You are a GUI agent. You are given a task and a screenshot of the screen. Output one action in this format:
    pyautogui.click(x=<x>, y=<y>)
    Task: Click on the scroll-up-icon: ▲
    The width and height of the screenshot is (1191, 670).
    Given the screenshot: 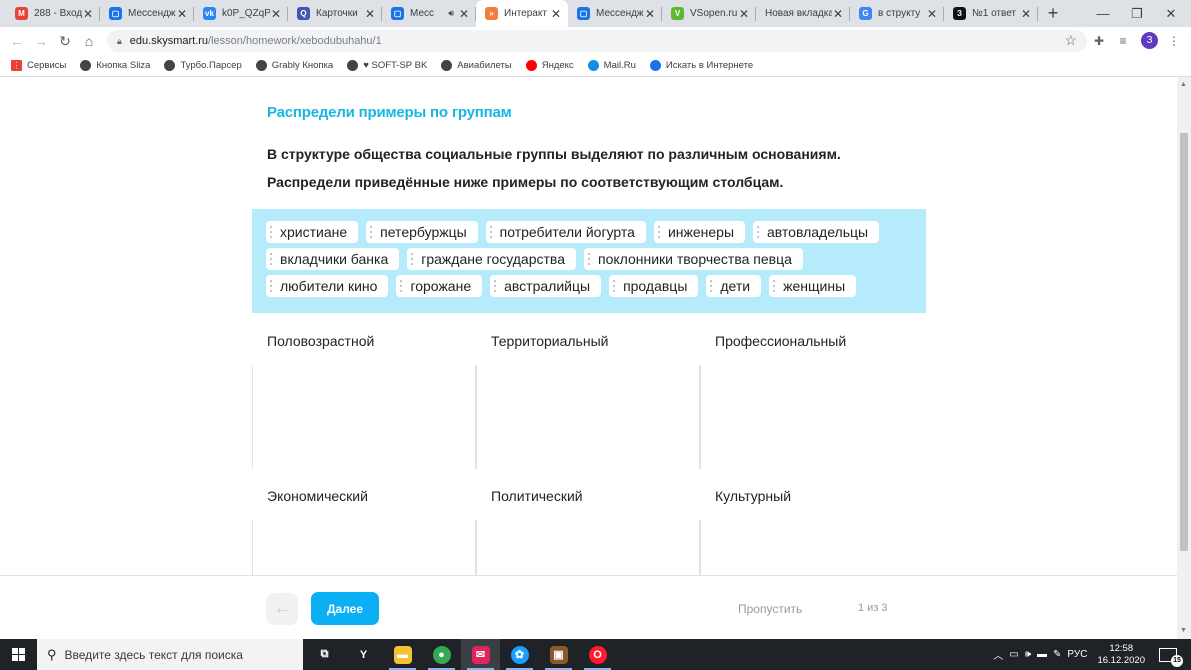 What is the action you would take?
    pyautogui.click(x=1183, y=84)
    